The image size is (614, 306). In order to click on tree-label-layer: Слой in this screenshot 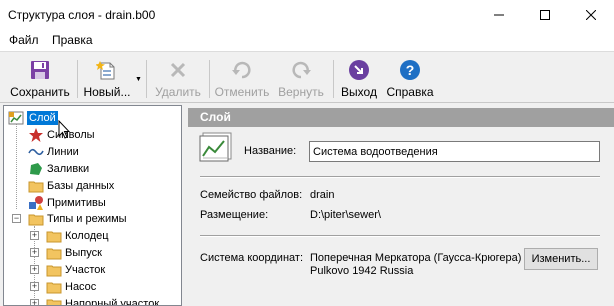, I will do `click(42, 117)`.